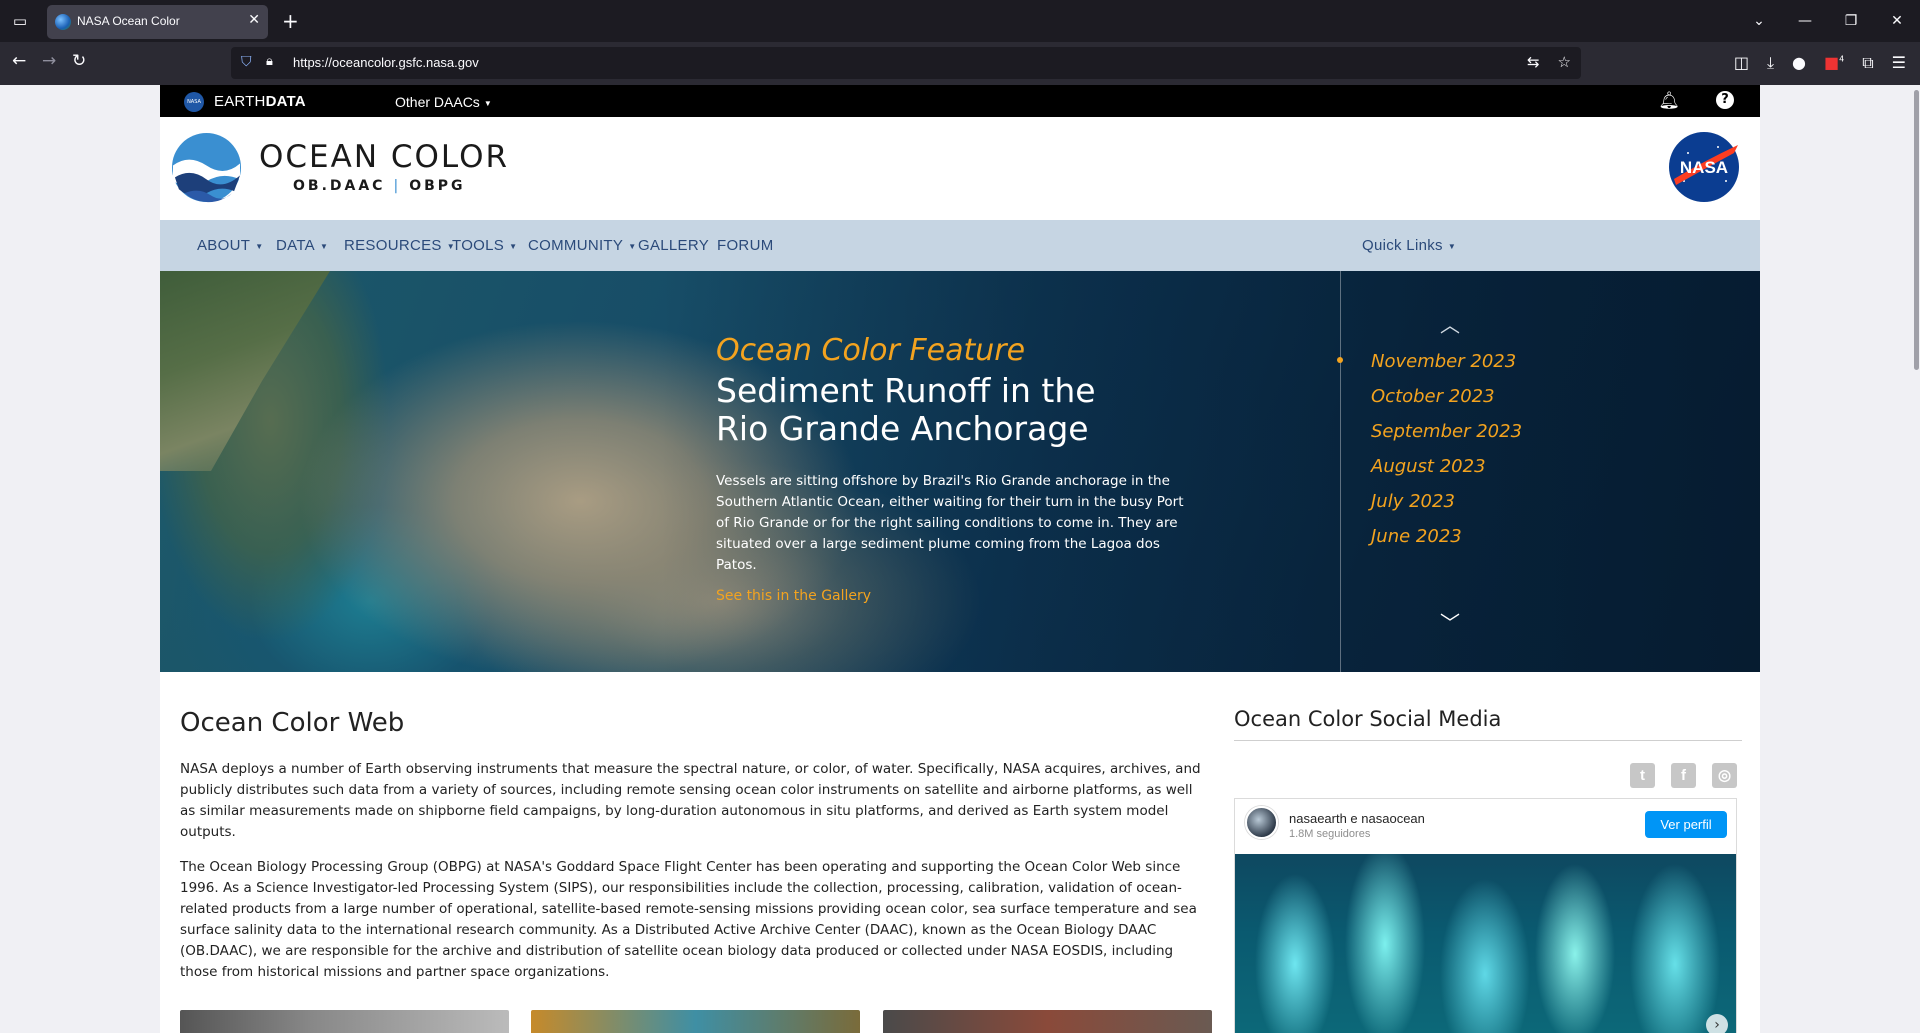  What do you see at coordinates (871, 350) in the screenshot?
I see `feature-eyebrow: Ocean Color Feature` at bounding box center [871, 350].